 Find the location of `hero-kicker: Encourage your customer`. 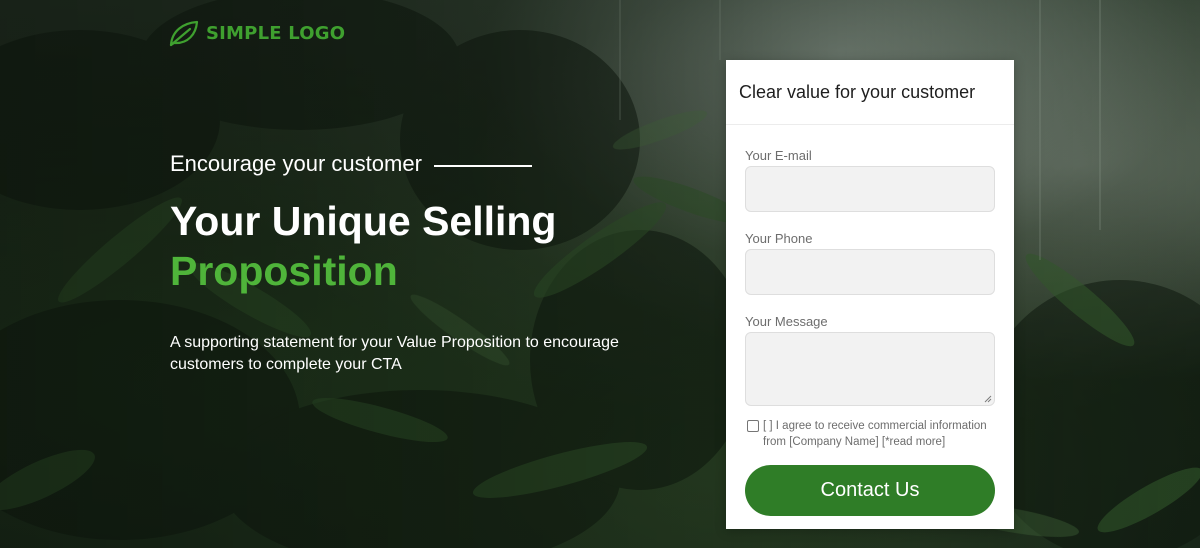

hero-kicker: Encourage your customer is located at coordinates (351, 164).